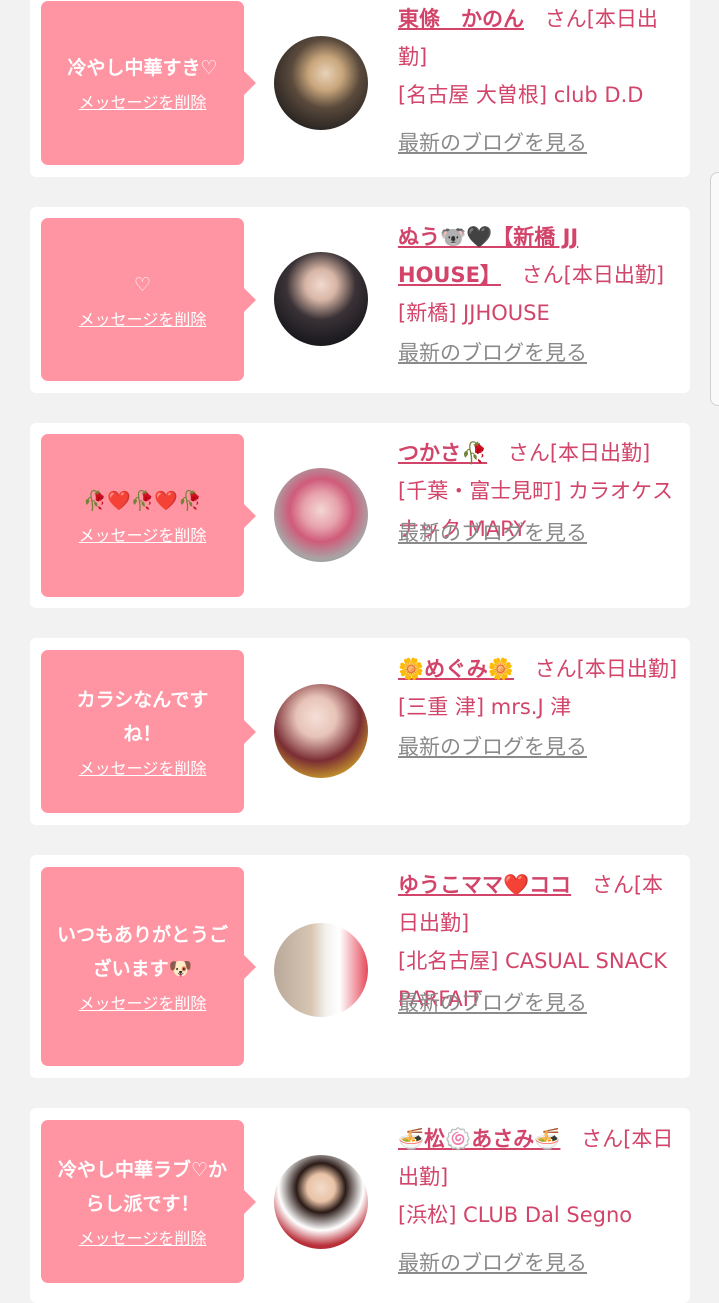 The image size is (719, 1303). I want to click on message-bubble: いつもありがとうございます🐶 メッセージを削除, so click(148, 966).